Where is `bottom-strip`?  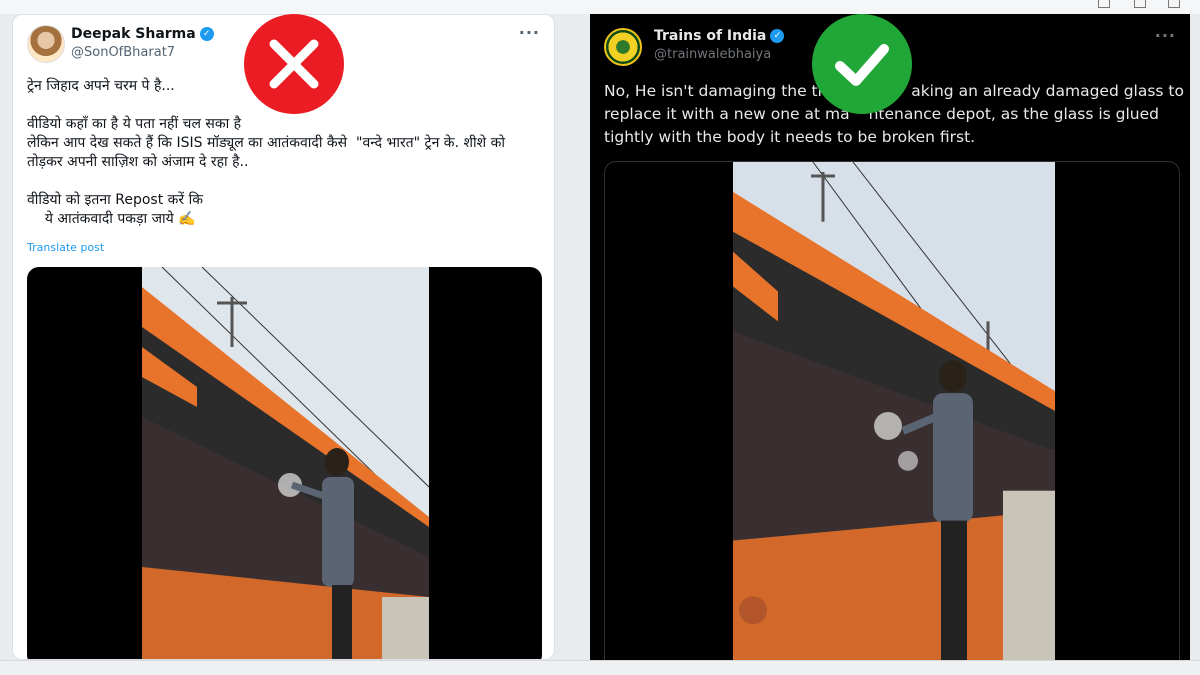 bottom-strip is located at coordinates (600, 667).